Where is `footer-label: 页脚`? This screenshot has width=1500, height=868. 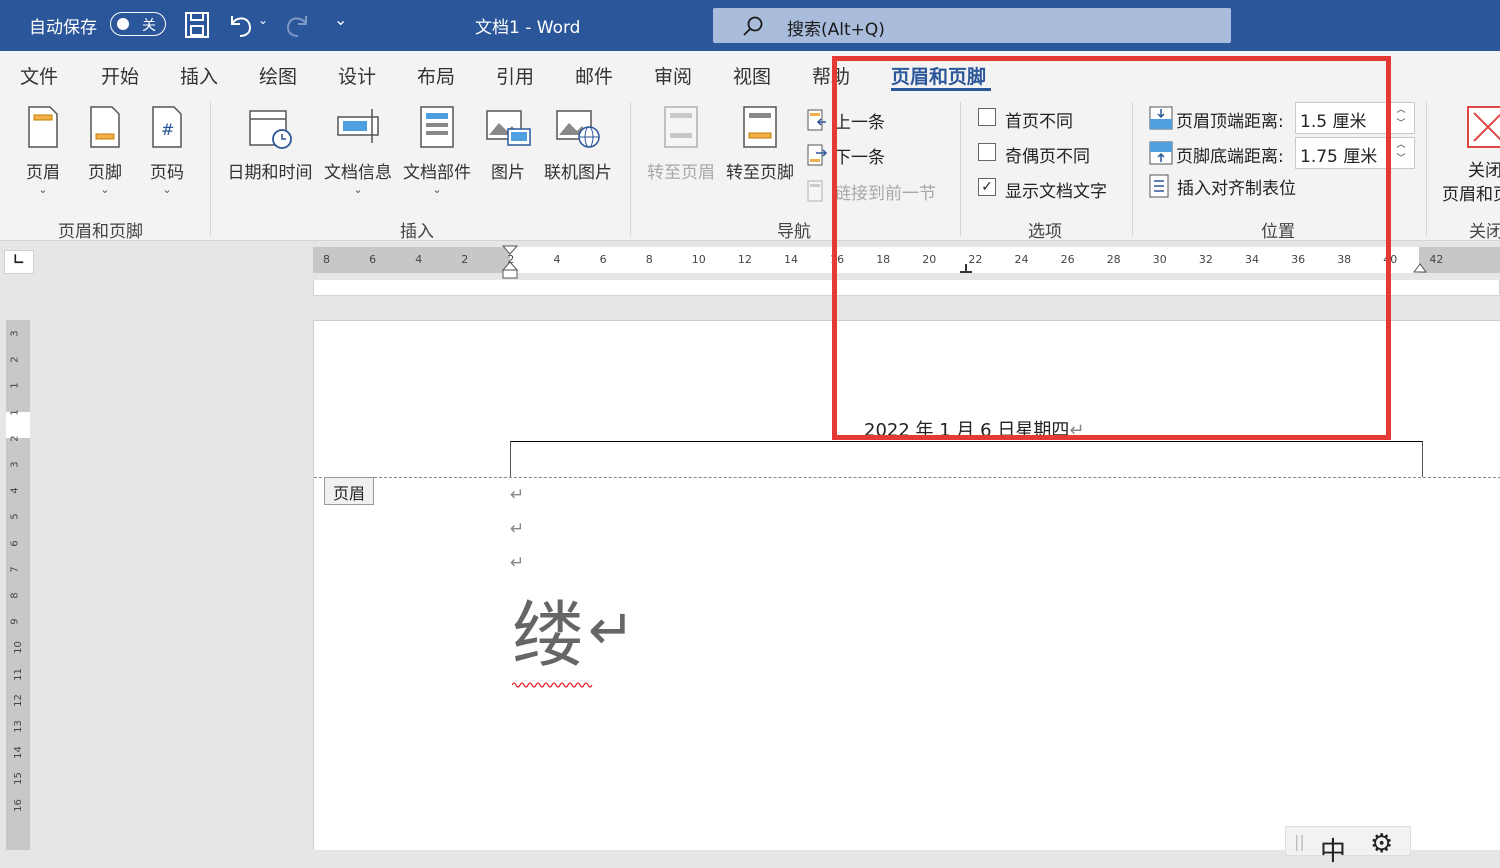
footer-label: 页脚 is located at coordinates (105, 173).